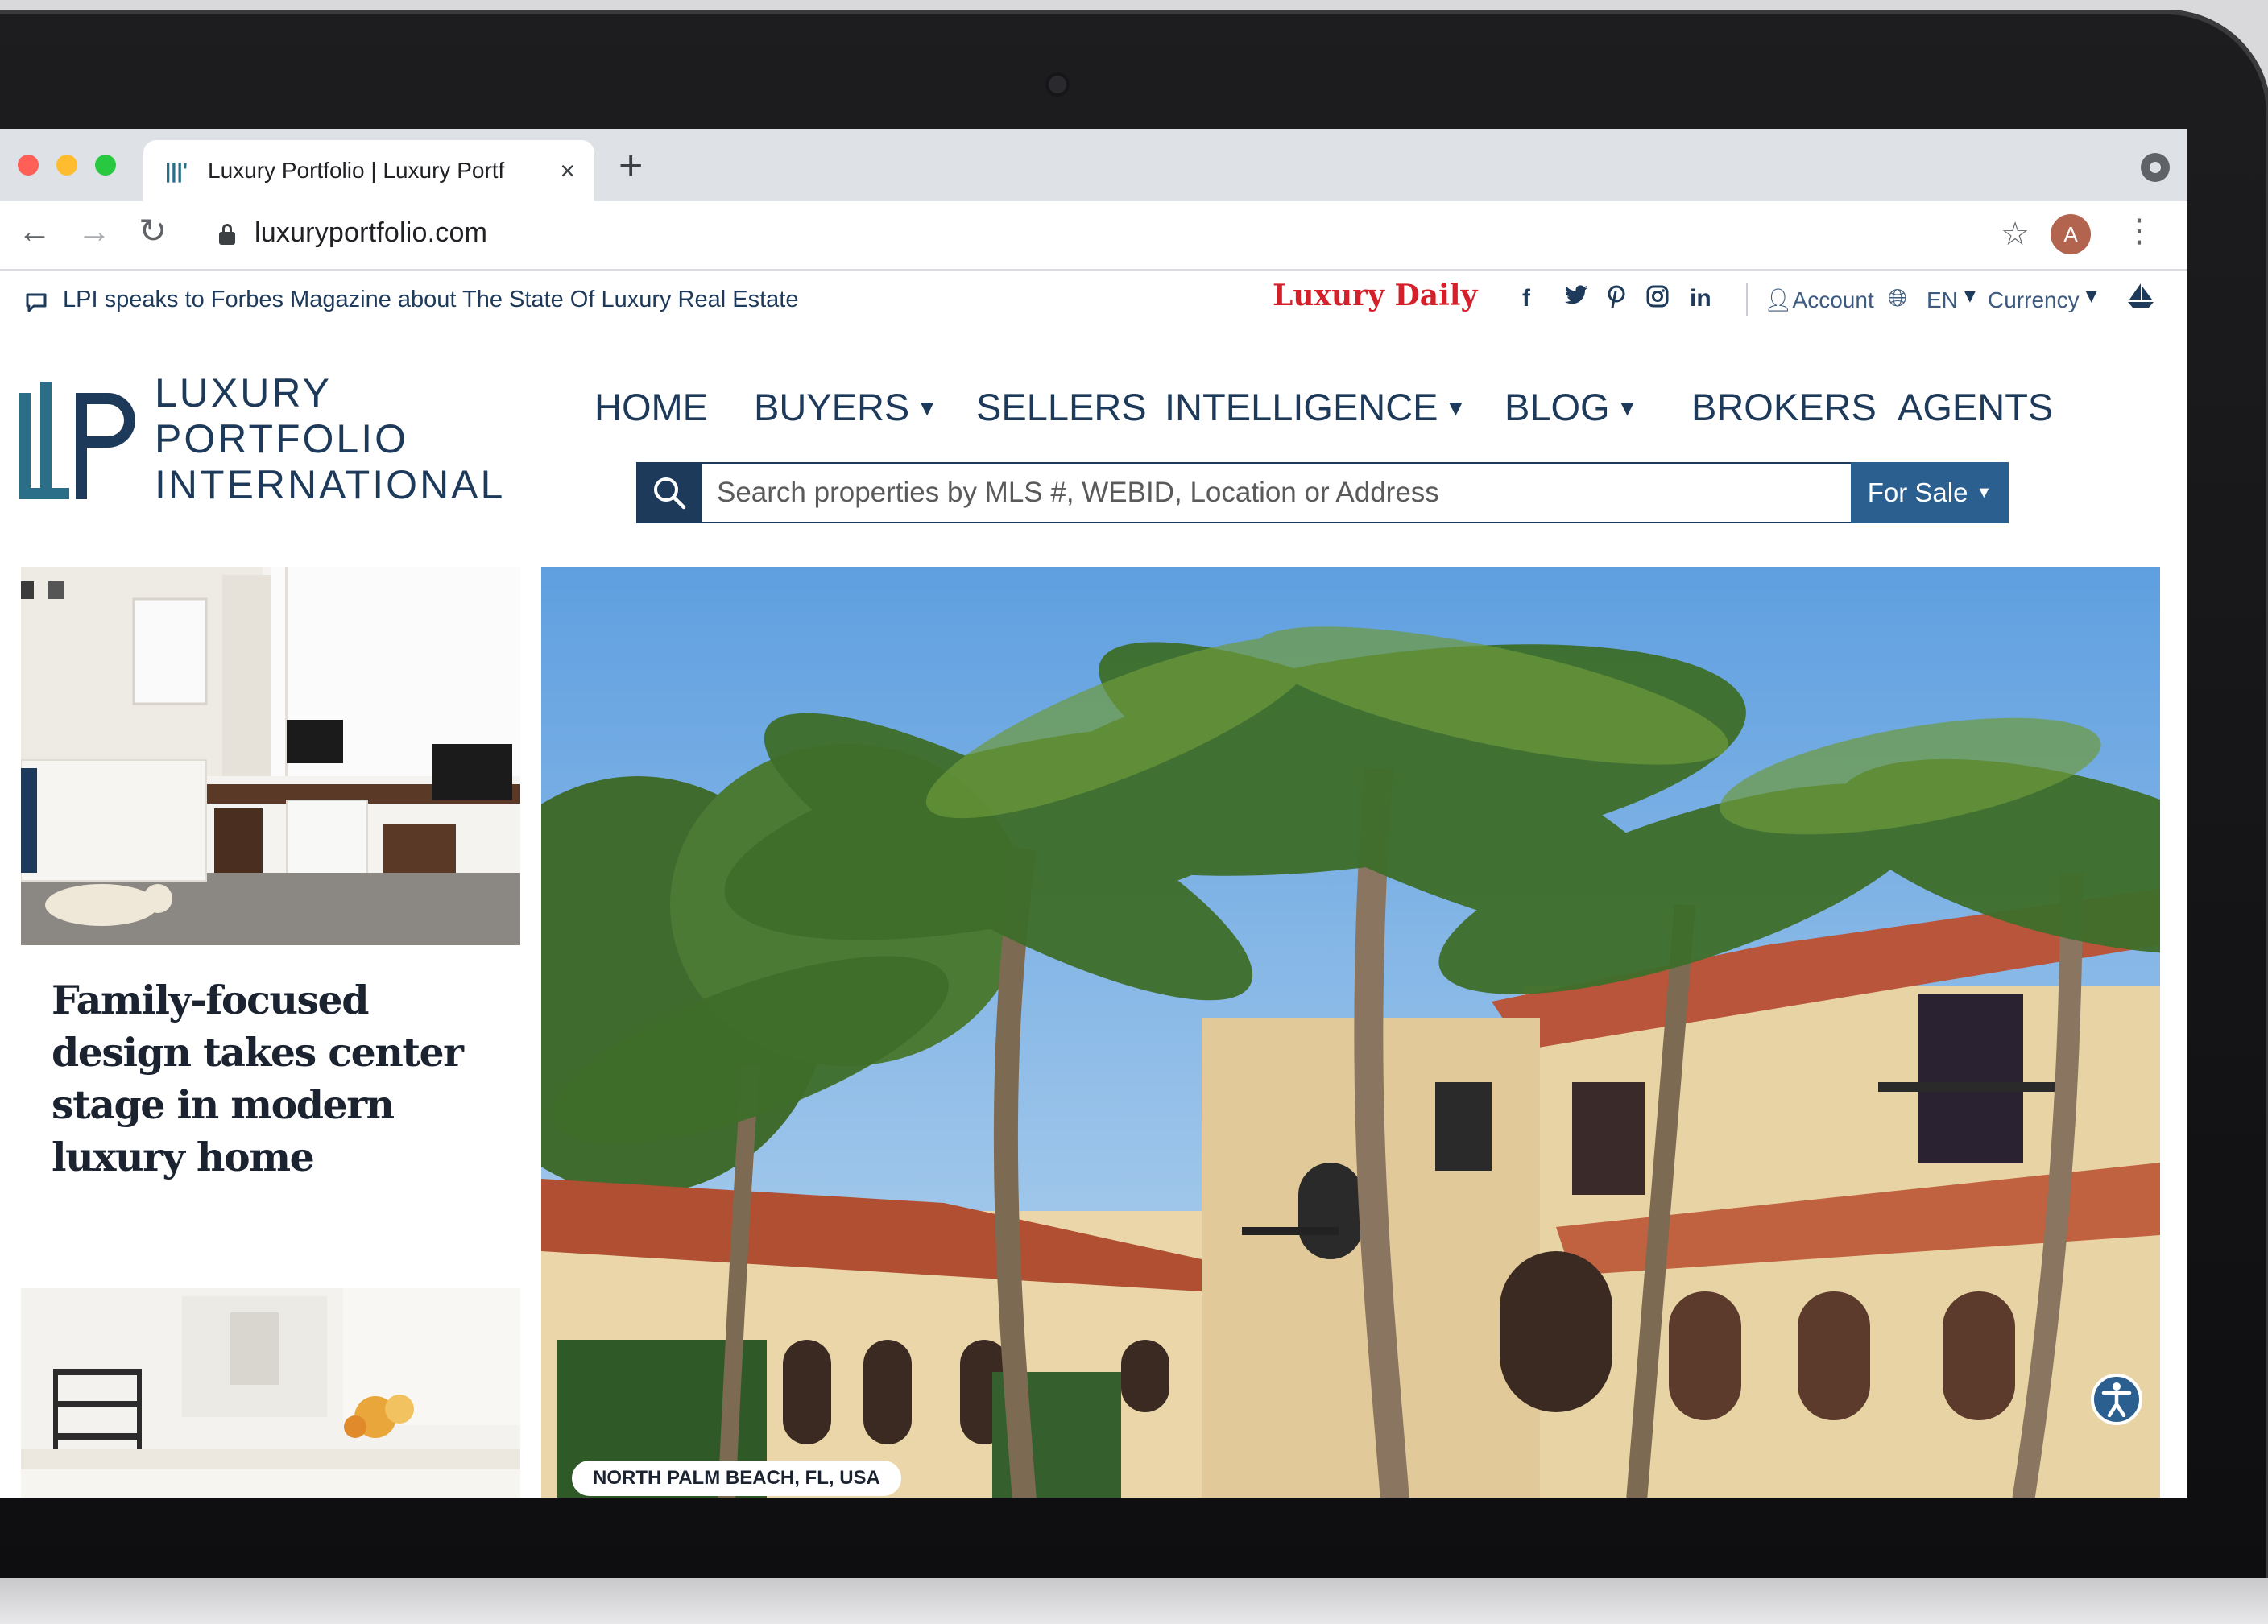 The height and width of the screenshot is (1624, 2268). I want to click on minimize-window-button, so click(66, 165).